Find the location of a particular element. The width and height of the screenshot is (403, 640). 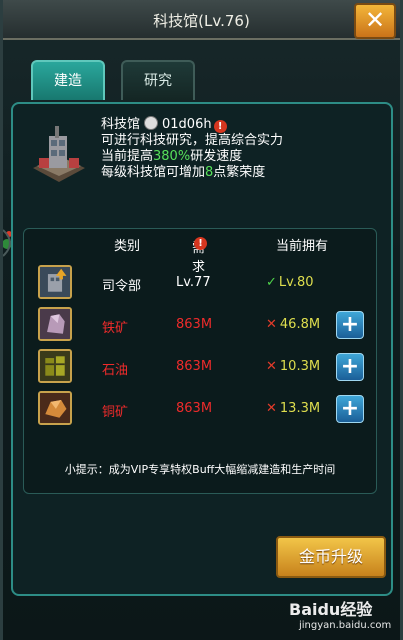

requirement-have-value: 13.3M is located at coordinates (300, 408).